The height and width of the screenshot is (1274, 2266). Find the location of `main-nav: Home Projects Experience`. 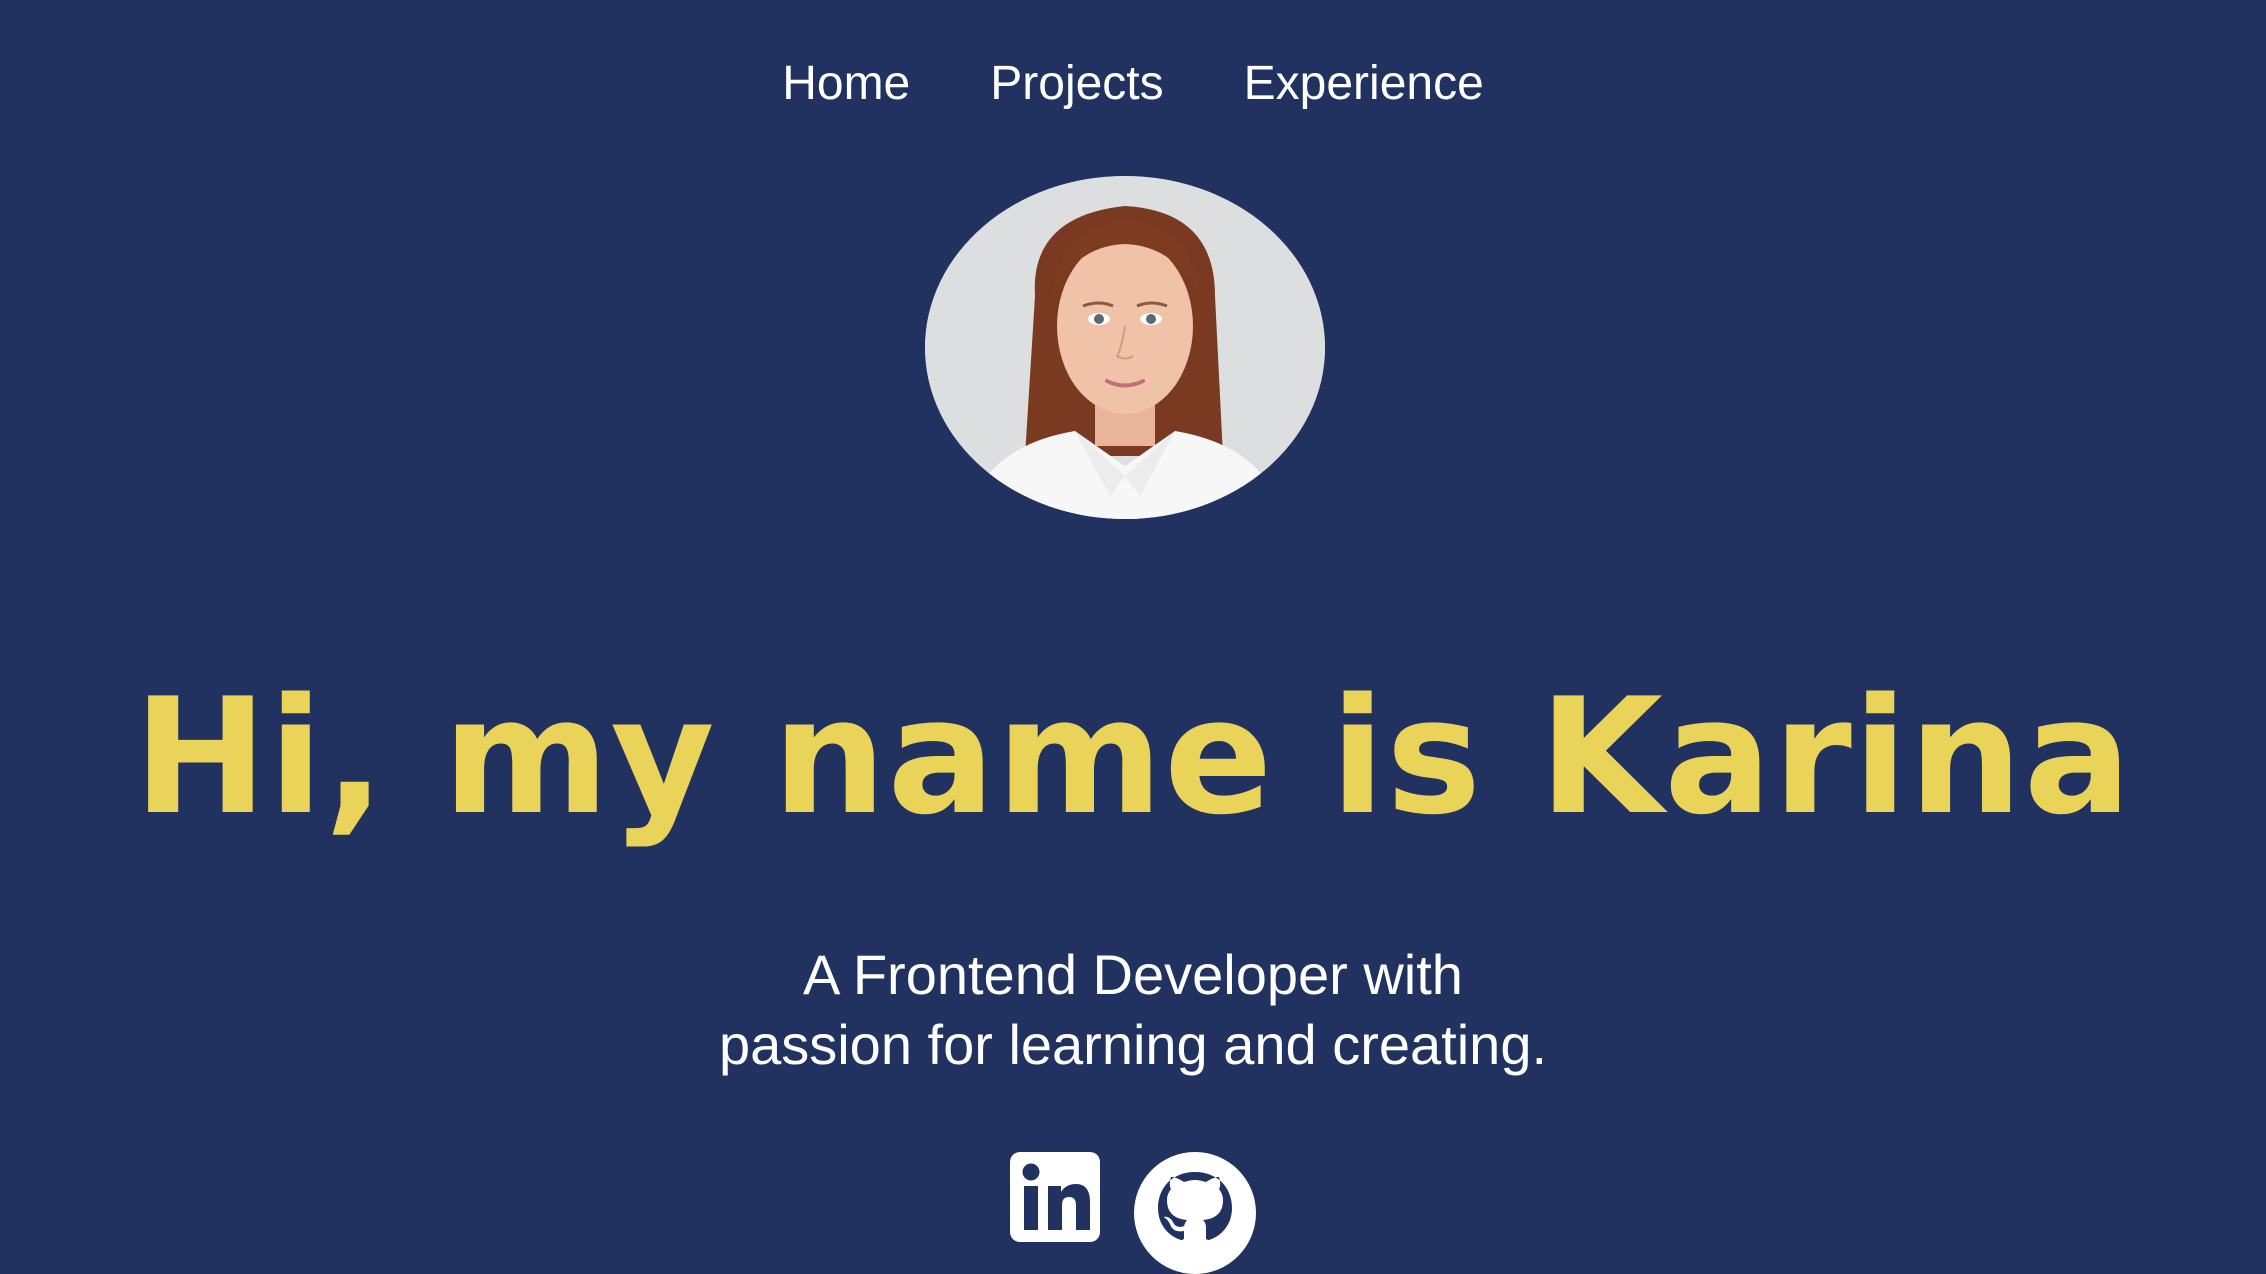

main-nav: Home Projects Experience is located at coordinates (1133, 84).